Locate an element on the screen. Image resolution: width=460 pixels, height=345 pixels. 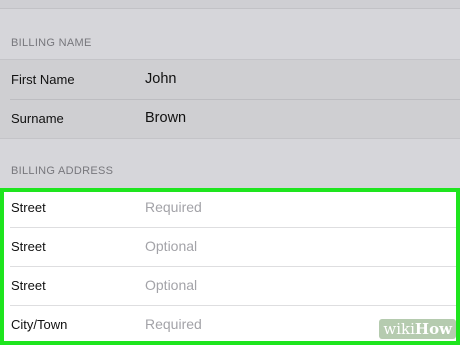
first-name-row: First Name John is located at coordinates (230, 79).